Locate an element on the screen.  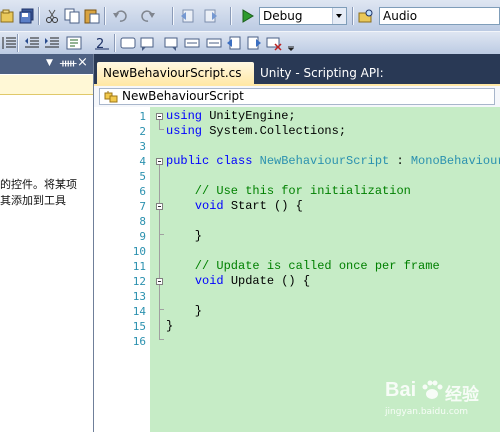
pin-icon: ᚔ is located at coordinates (68, 63).